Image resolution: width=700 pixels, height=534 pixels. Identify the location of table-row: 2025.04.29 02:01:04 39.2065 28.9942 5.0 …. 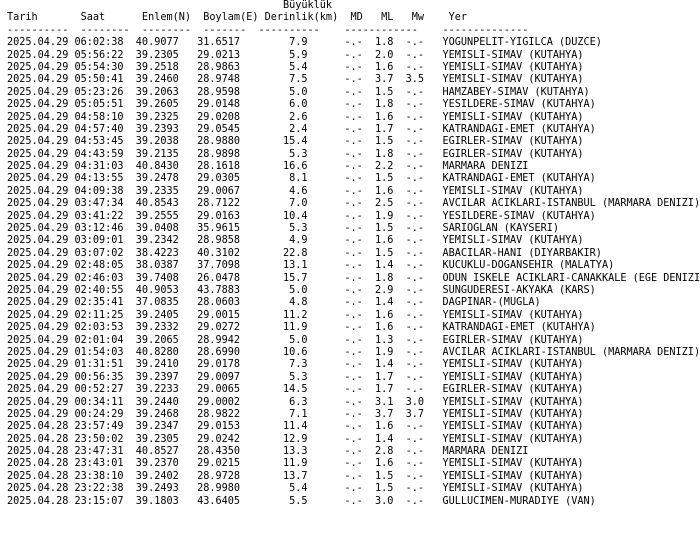
(295, 340).